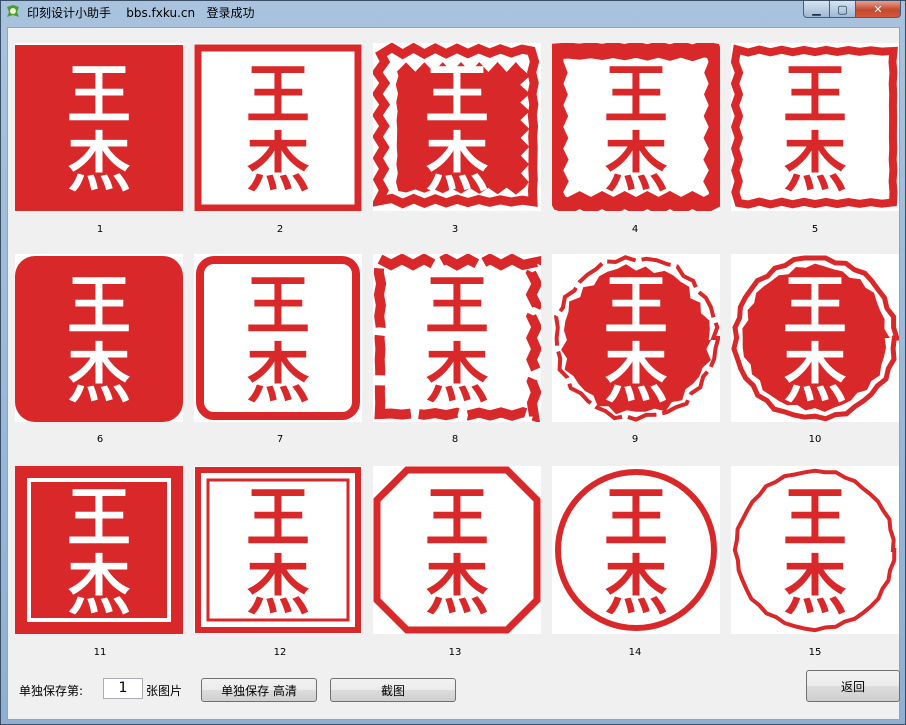 The image size is (906, 725). What do you see at coordinates (635, 439) in the screenshot?
I see `seal-number-label: 9` at bounding box center [635, 439].